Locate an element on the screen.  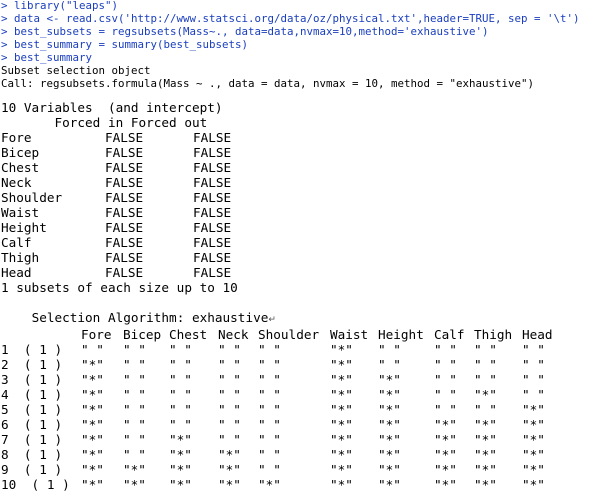
forced-row-variable: Chest is located at coordinates (20, 167).